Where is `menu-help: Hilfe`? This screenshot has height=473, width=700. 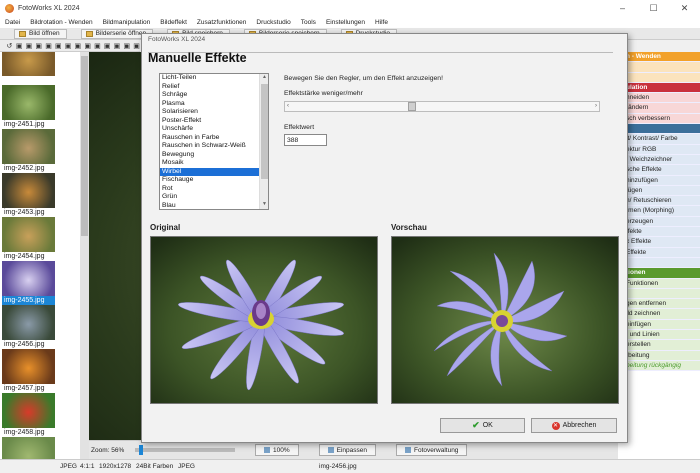
menu-help: Hilfe is located at coordinates (381, 22).